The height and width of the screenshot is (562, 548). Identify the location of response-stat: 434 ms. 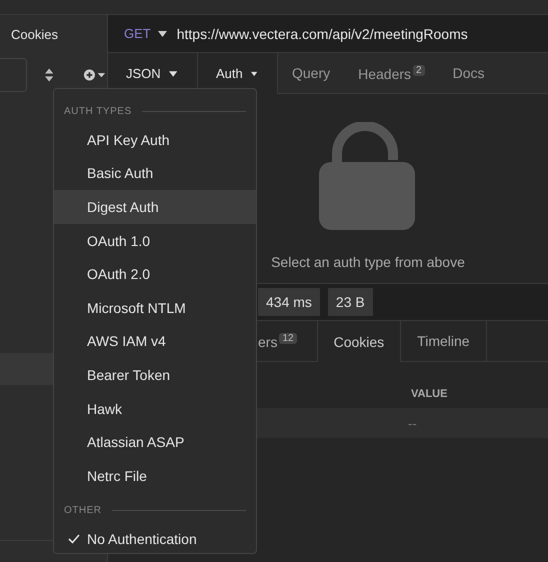
(289, 302).